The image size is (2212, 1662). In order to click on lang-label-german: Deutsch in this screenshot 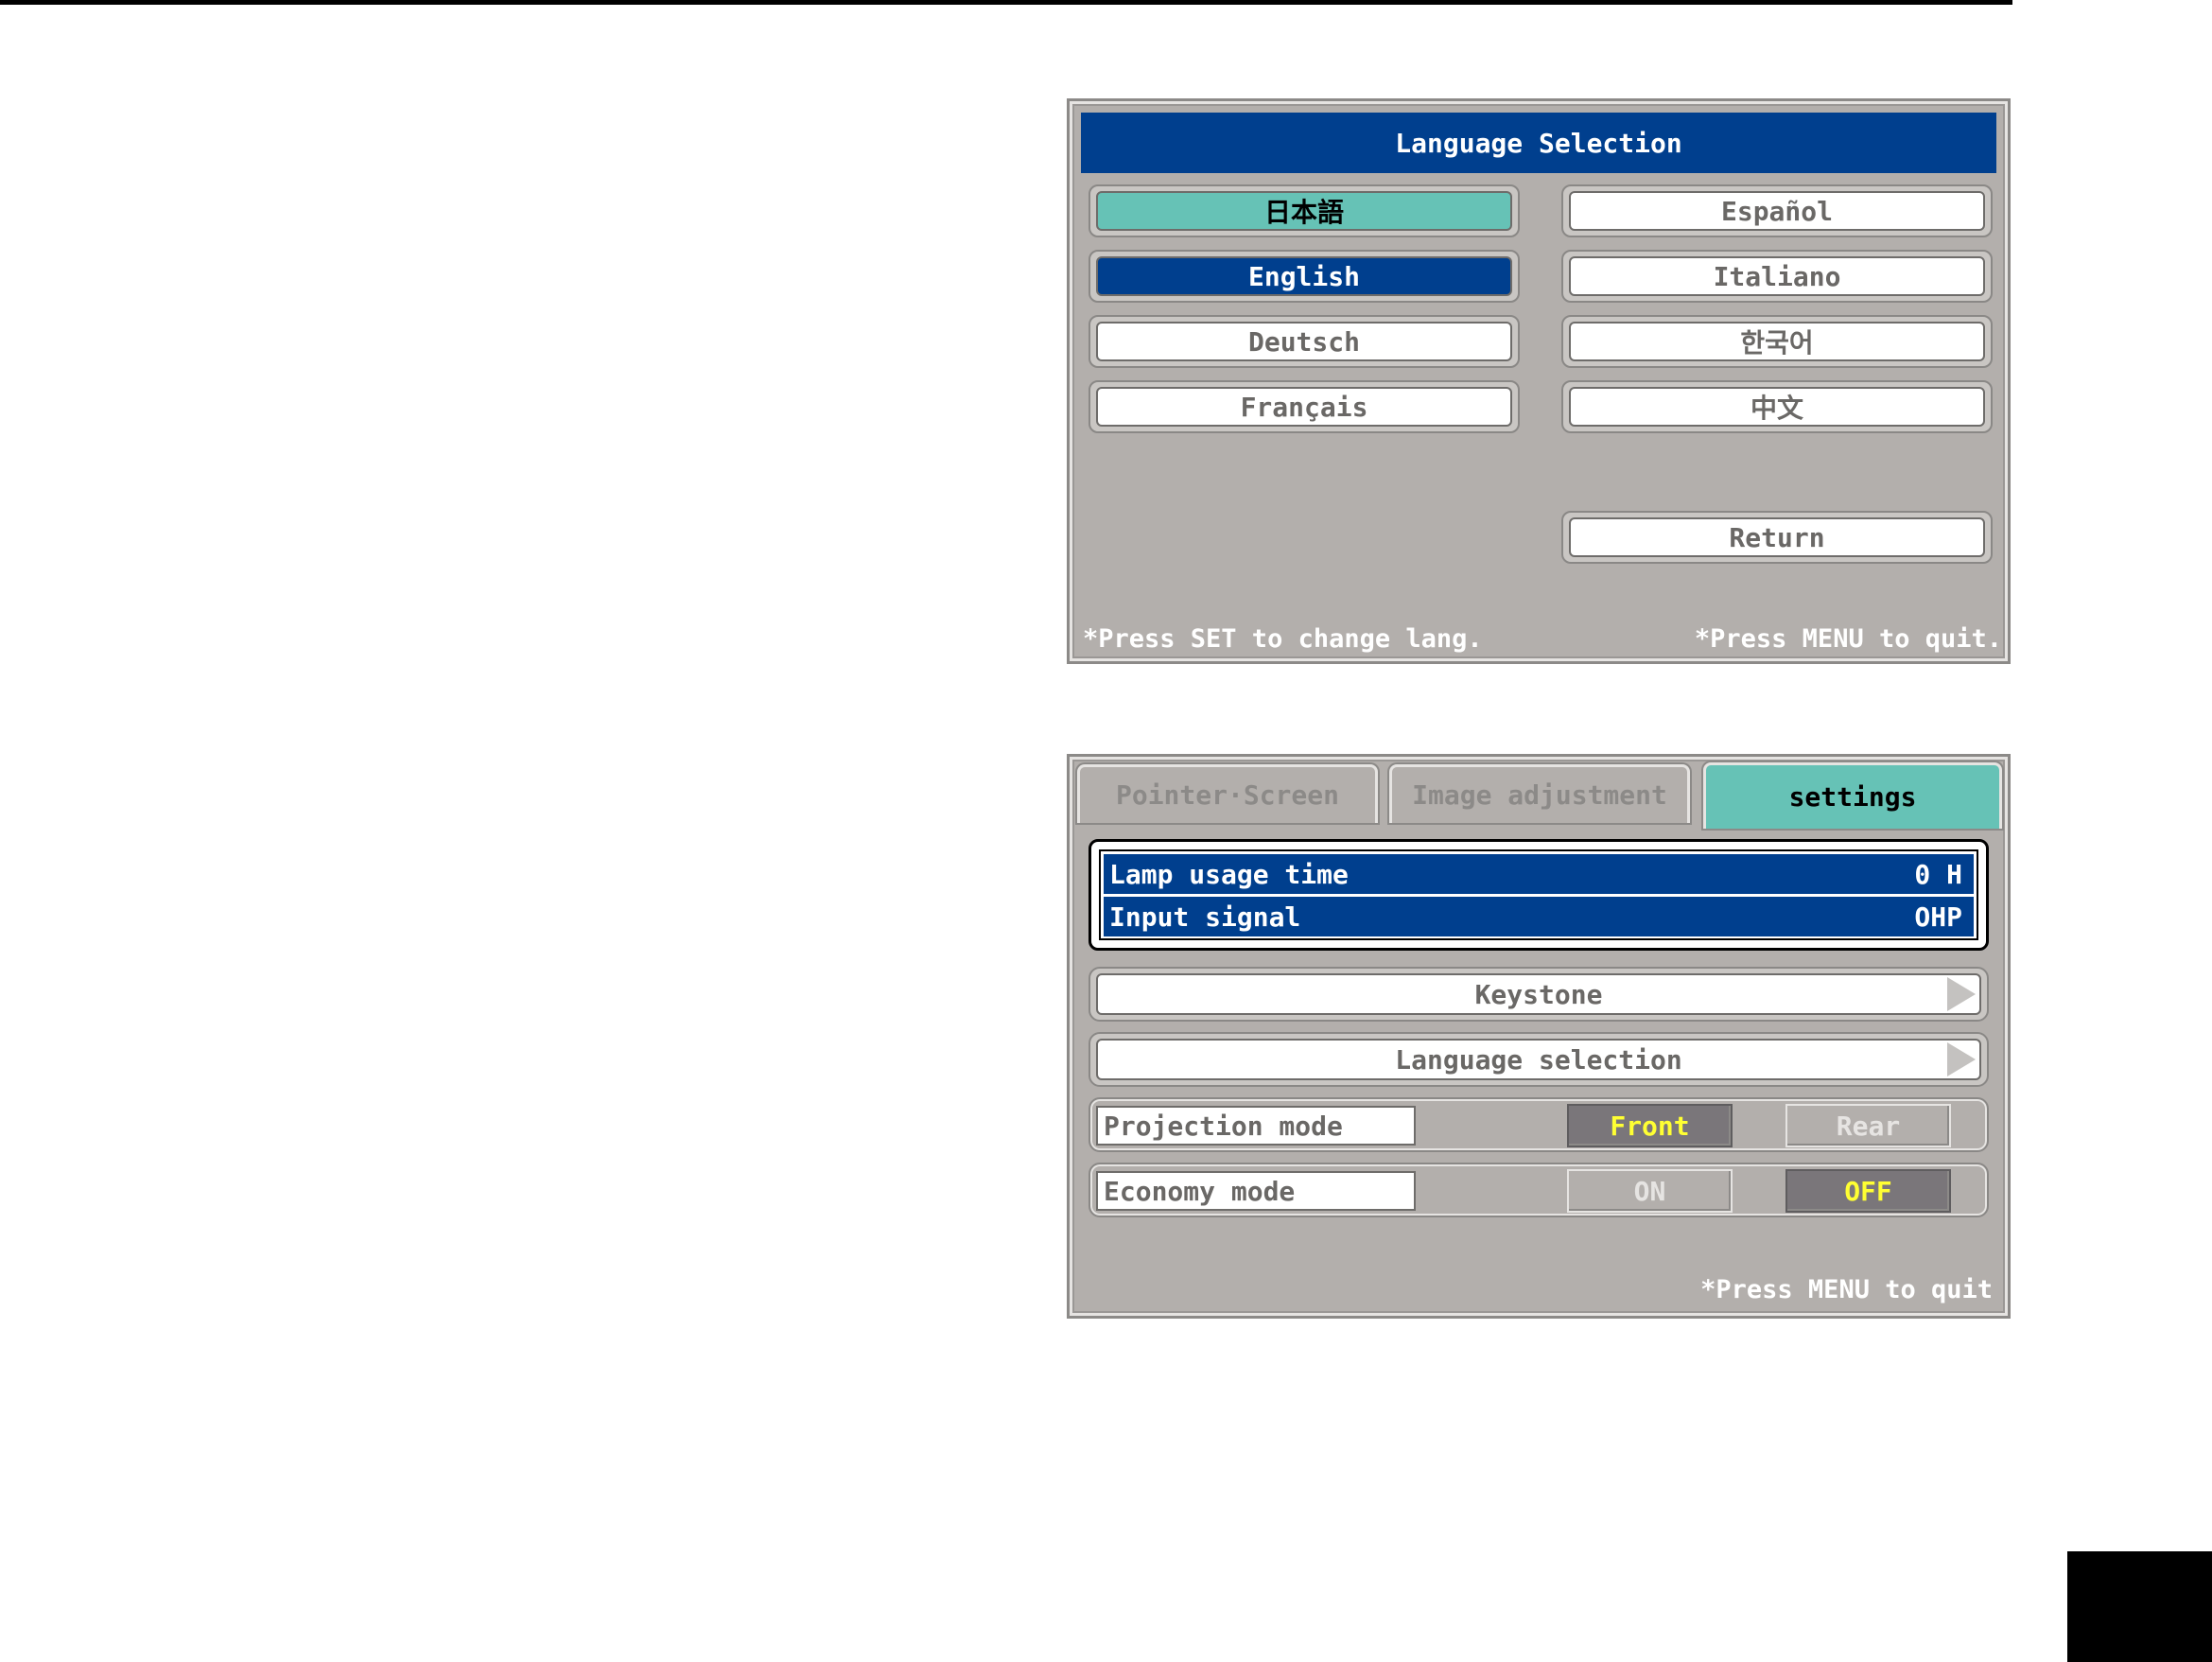, I will do `click(1304, 341)`.